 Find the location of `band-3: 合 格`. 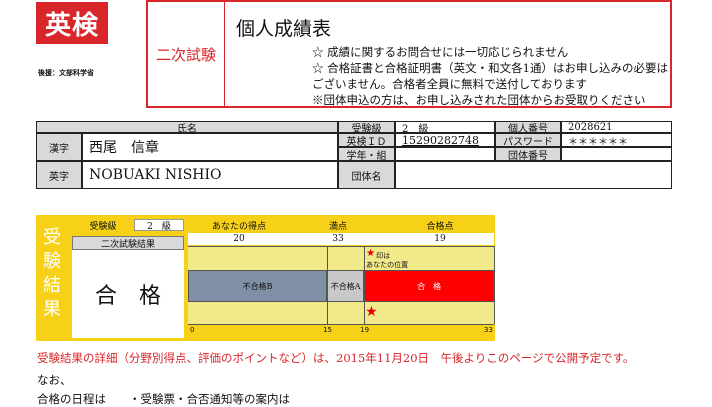

band-3: 合 格 is located at coordinates (429, 286).